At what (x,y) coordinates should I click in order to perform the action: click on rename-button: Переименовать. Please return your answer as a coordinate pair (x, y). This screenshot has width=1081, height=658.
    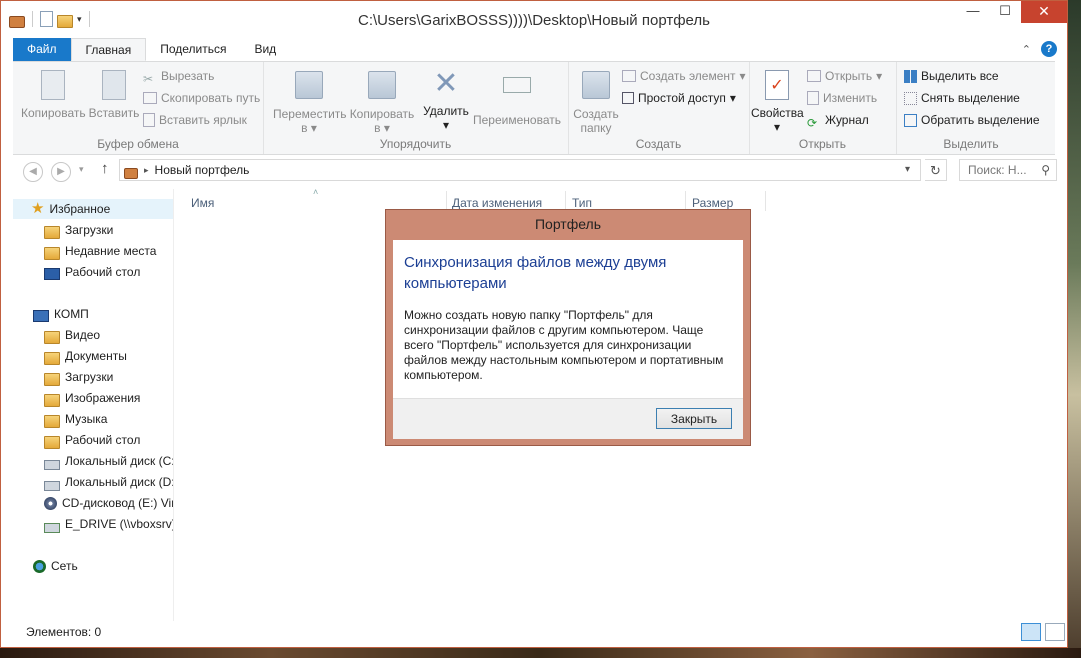
    Looking at the image, I should click on (517, 97).